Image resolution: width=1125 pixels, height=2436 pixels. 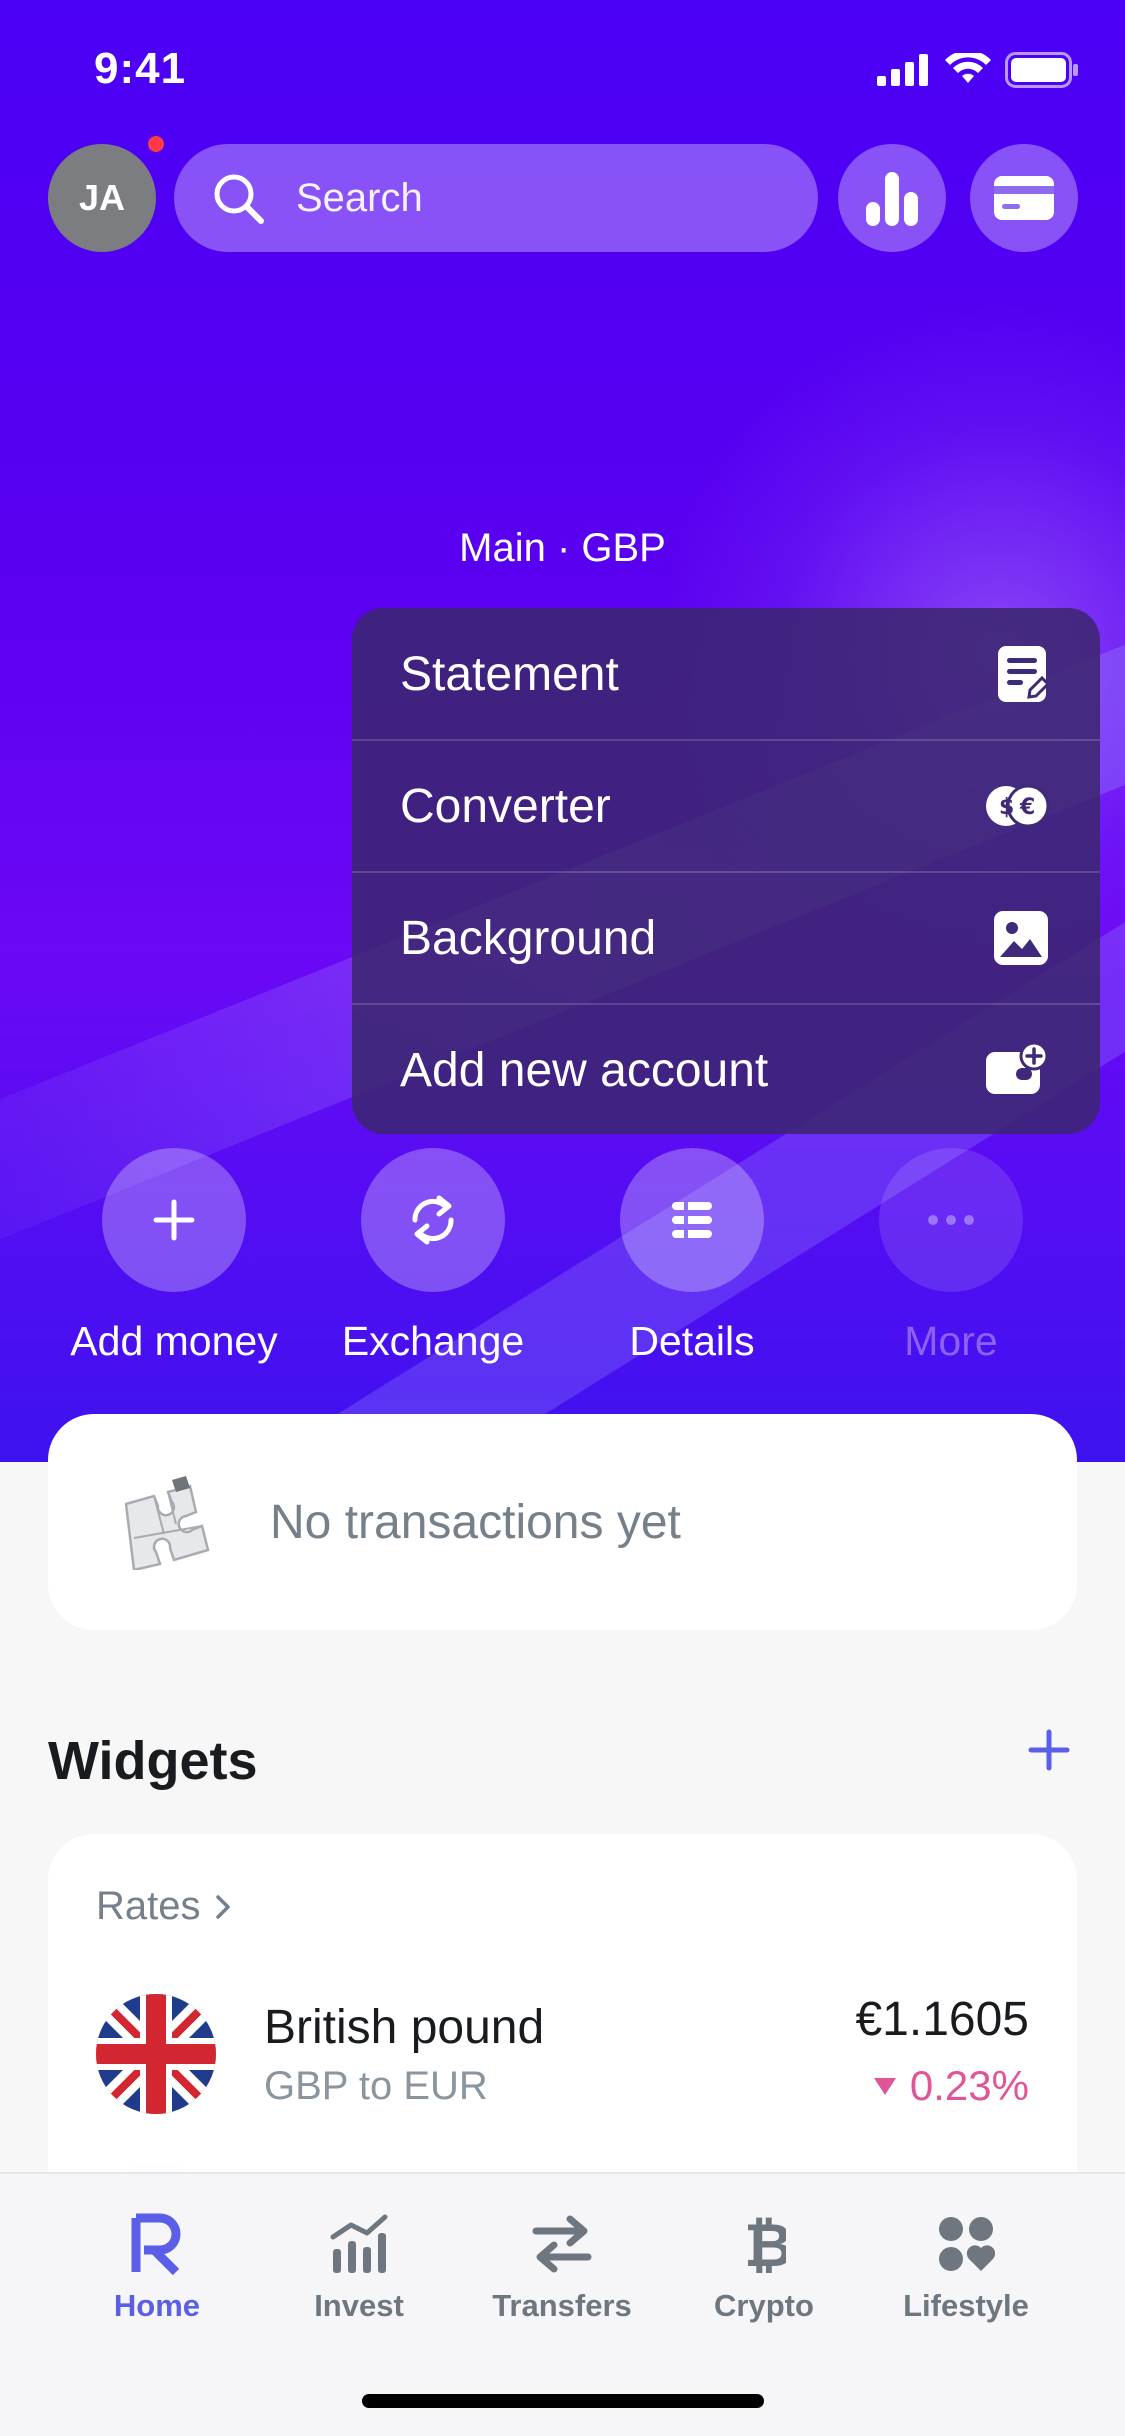 I want to click on bitcoin-icon: ₿, so click(x=765, y=2244).